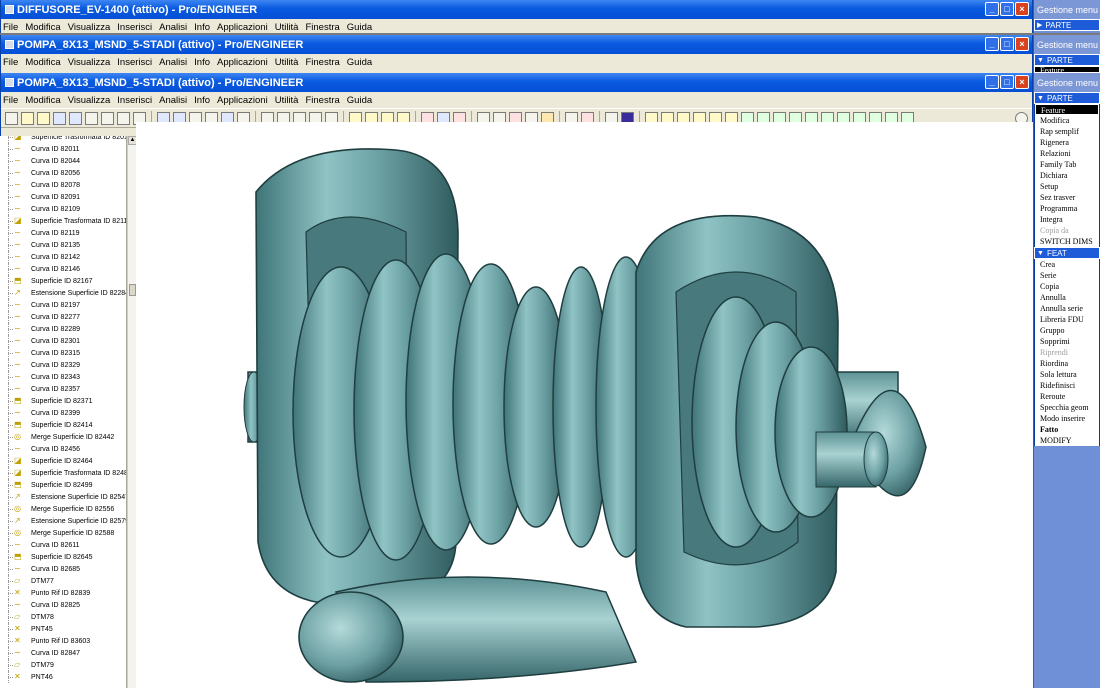 The width and height of the screenshot is (1100, 688). Describe the element at coordinates (63, 149) in the screenshot. I see `tree-item: ∼ Curva ID 82011` at that location.